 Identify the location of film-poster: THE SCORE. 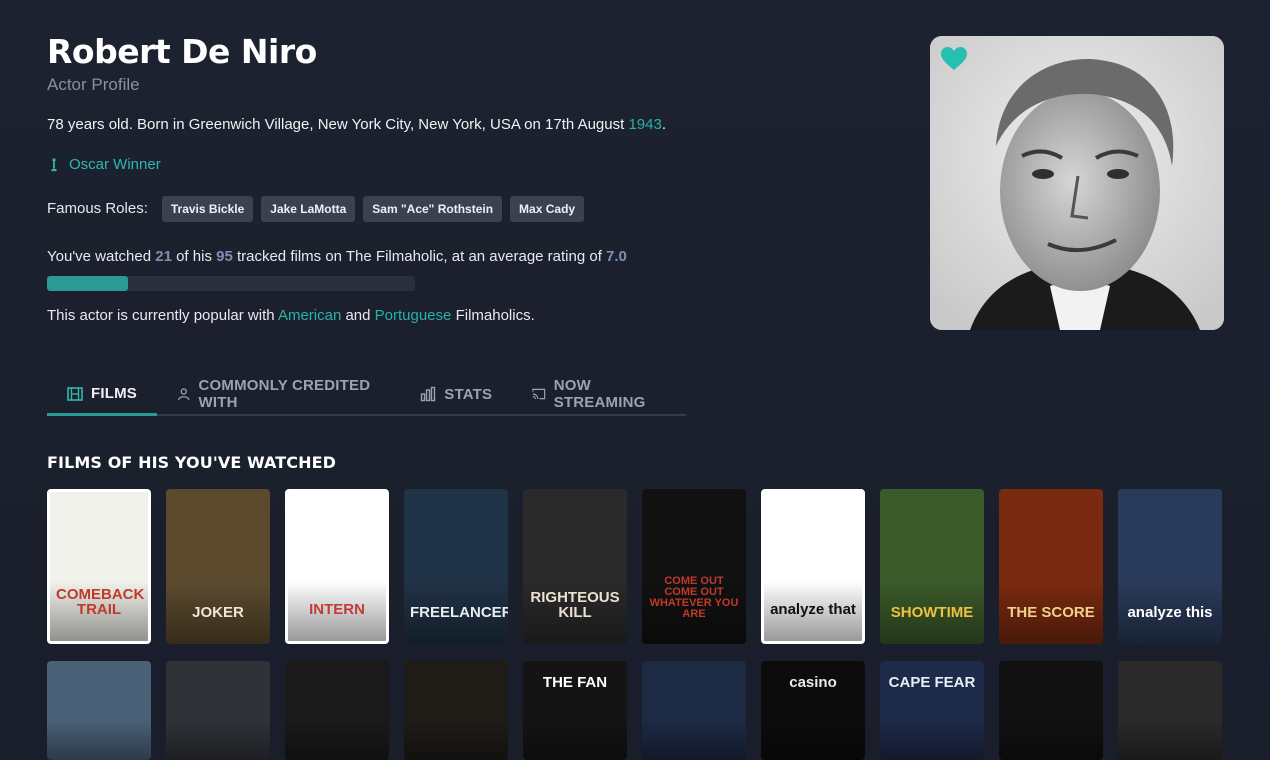
(1051, 566).